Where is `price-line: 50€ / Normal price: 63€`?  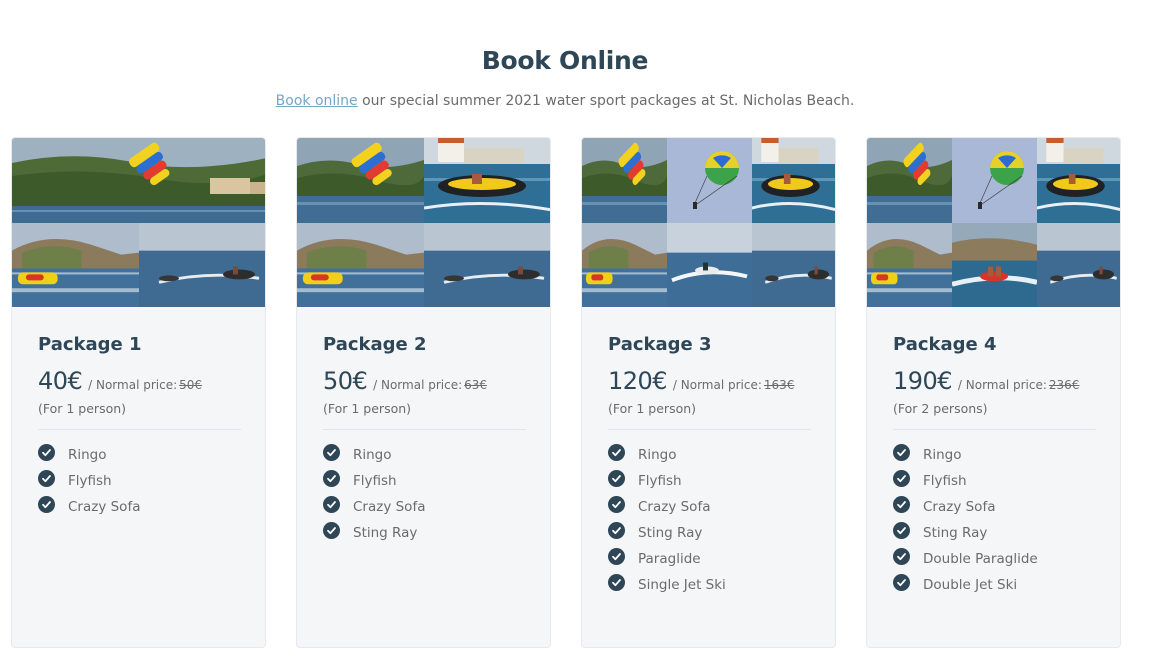 price-line: 50€ / Normal price: 63€ is located at coordinates (425, 382).